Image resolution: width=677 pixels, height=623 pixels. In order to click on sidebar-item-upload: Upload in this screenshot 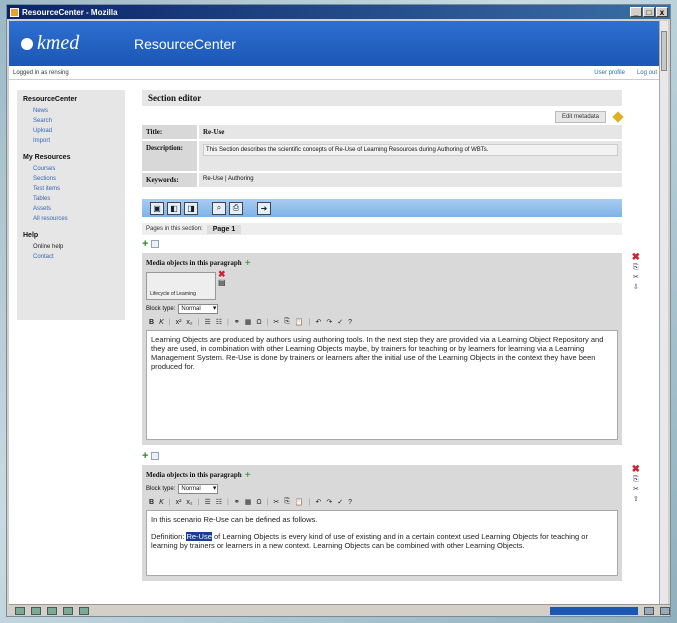, I will do `click(71, 131)`.